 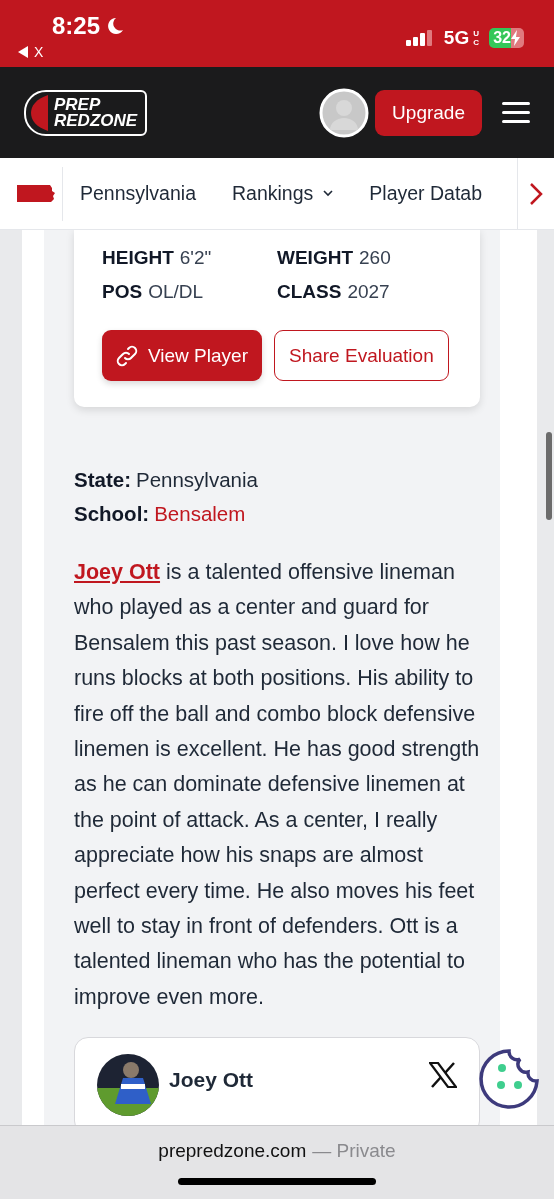 What do you see at coordinates (71, 26) in the screenshot?
I see `clock-time: 8:25` at bounding box center [71, 26].